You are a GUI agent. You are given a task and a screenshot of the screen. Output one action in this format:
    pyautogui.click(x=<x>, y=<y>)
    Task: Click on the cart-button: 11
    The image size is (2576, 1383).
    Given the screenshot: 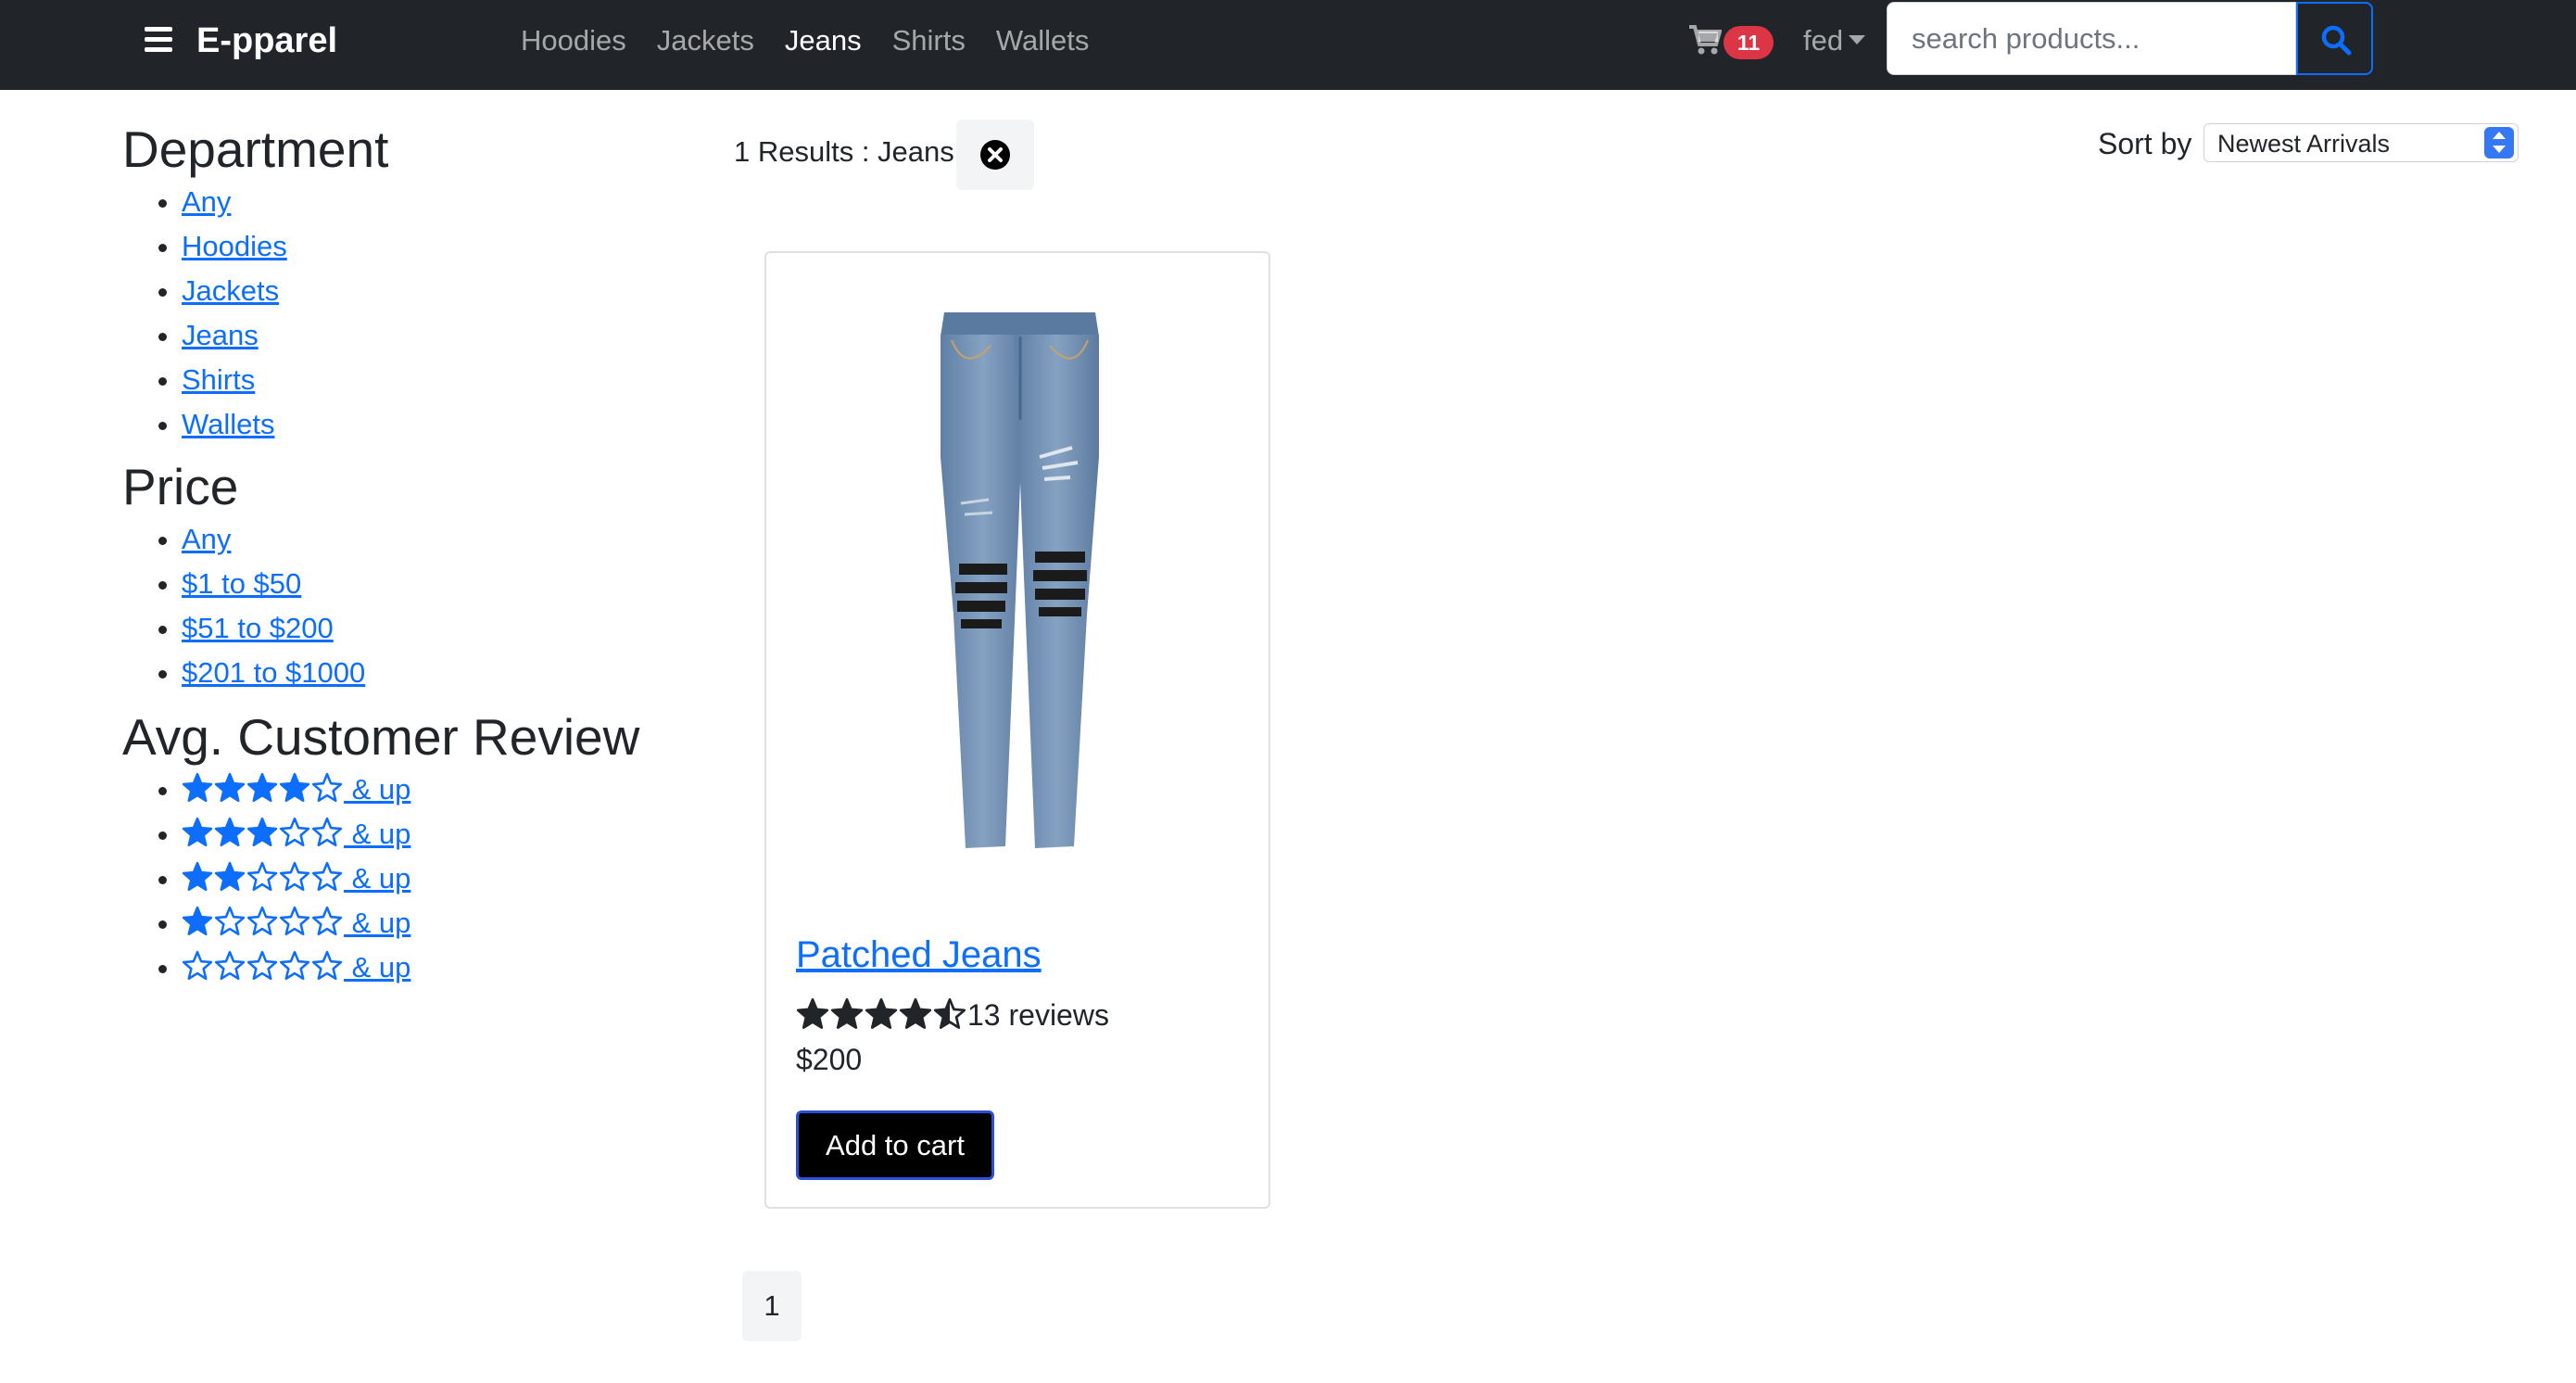 What is the action you would take?
    pyautogui.click(x=1735, y=42)
    